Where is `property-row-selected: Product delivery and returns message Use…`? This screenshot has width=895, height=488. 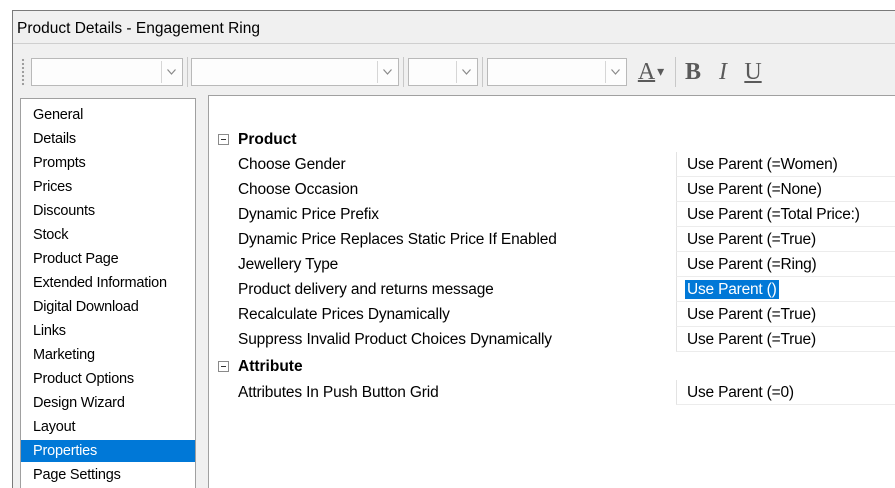
property-row-selected: Product delivery and returns message Use… is located at coordinates (552, 289).